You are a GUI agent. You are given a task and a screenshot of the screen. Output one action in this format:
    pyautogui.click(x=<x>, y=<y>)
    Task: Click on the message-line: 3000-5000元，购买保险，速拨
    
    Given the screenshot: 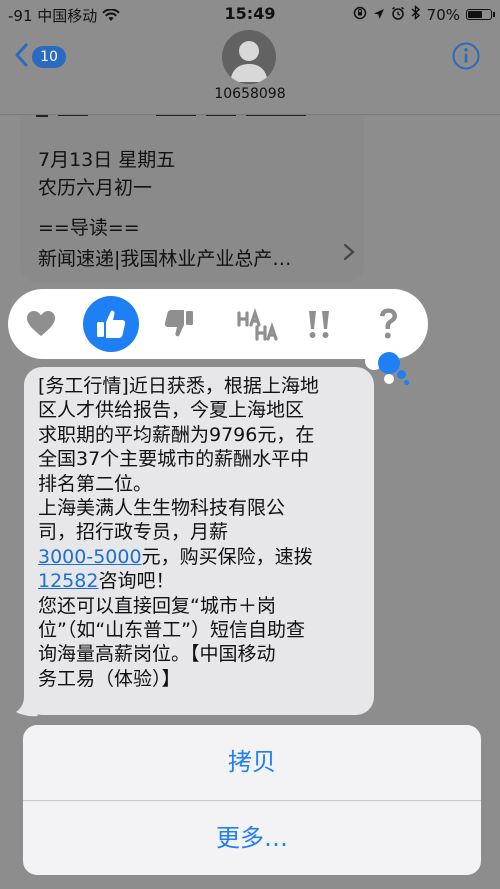 What is the action you would take?
    pyautogui.click(x=203, y=557)
    